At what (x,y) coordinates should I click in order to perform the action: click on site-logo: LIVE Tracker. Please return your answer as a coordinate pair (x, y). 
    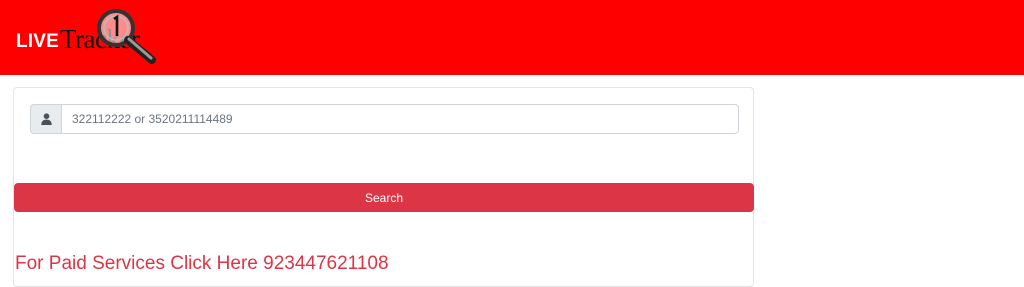
    Looking at the image, I should click on (96, 35).